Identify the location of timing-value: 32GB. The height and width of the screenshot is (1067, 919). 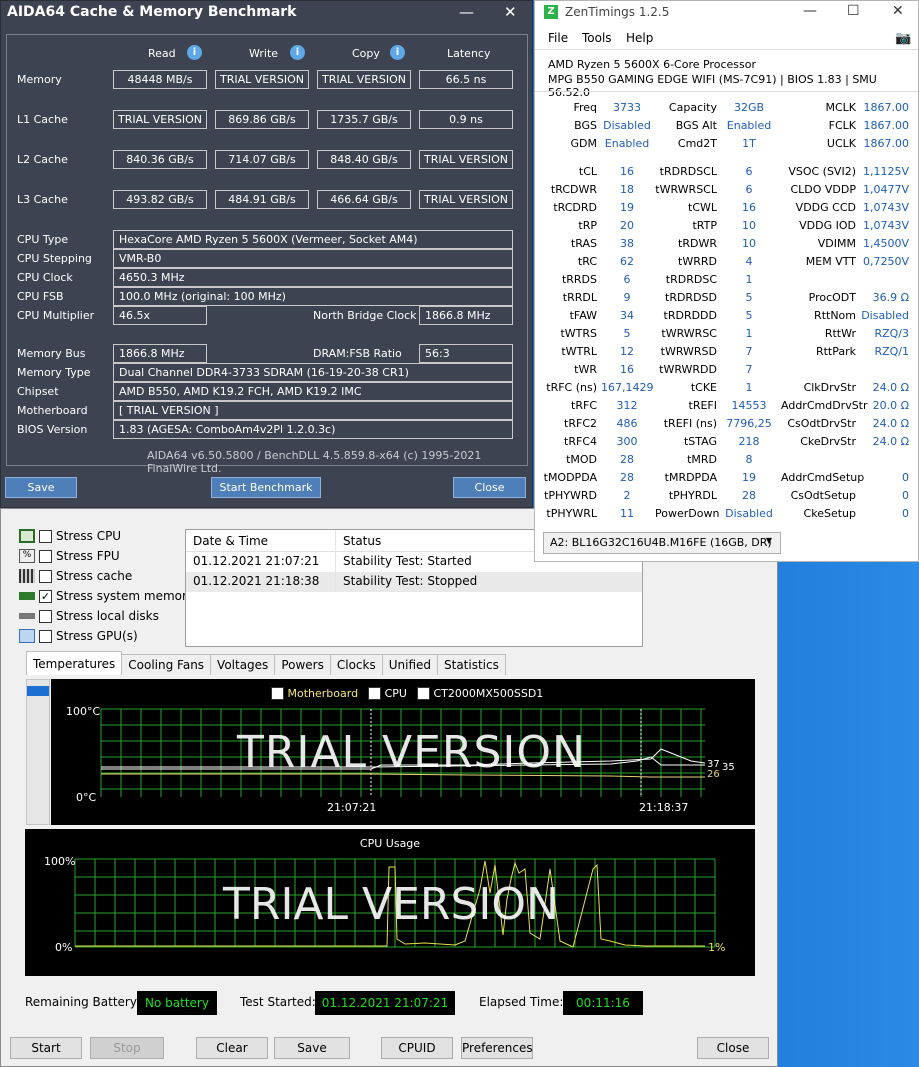
(749, 107).